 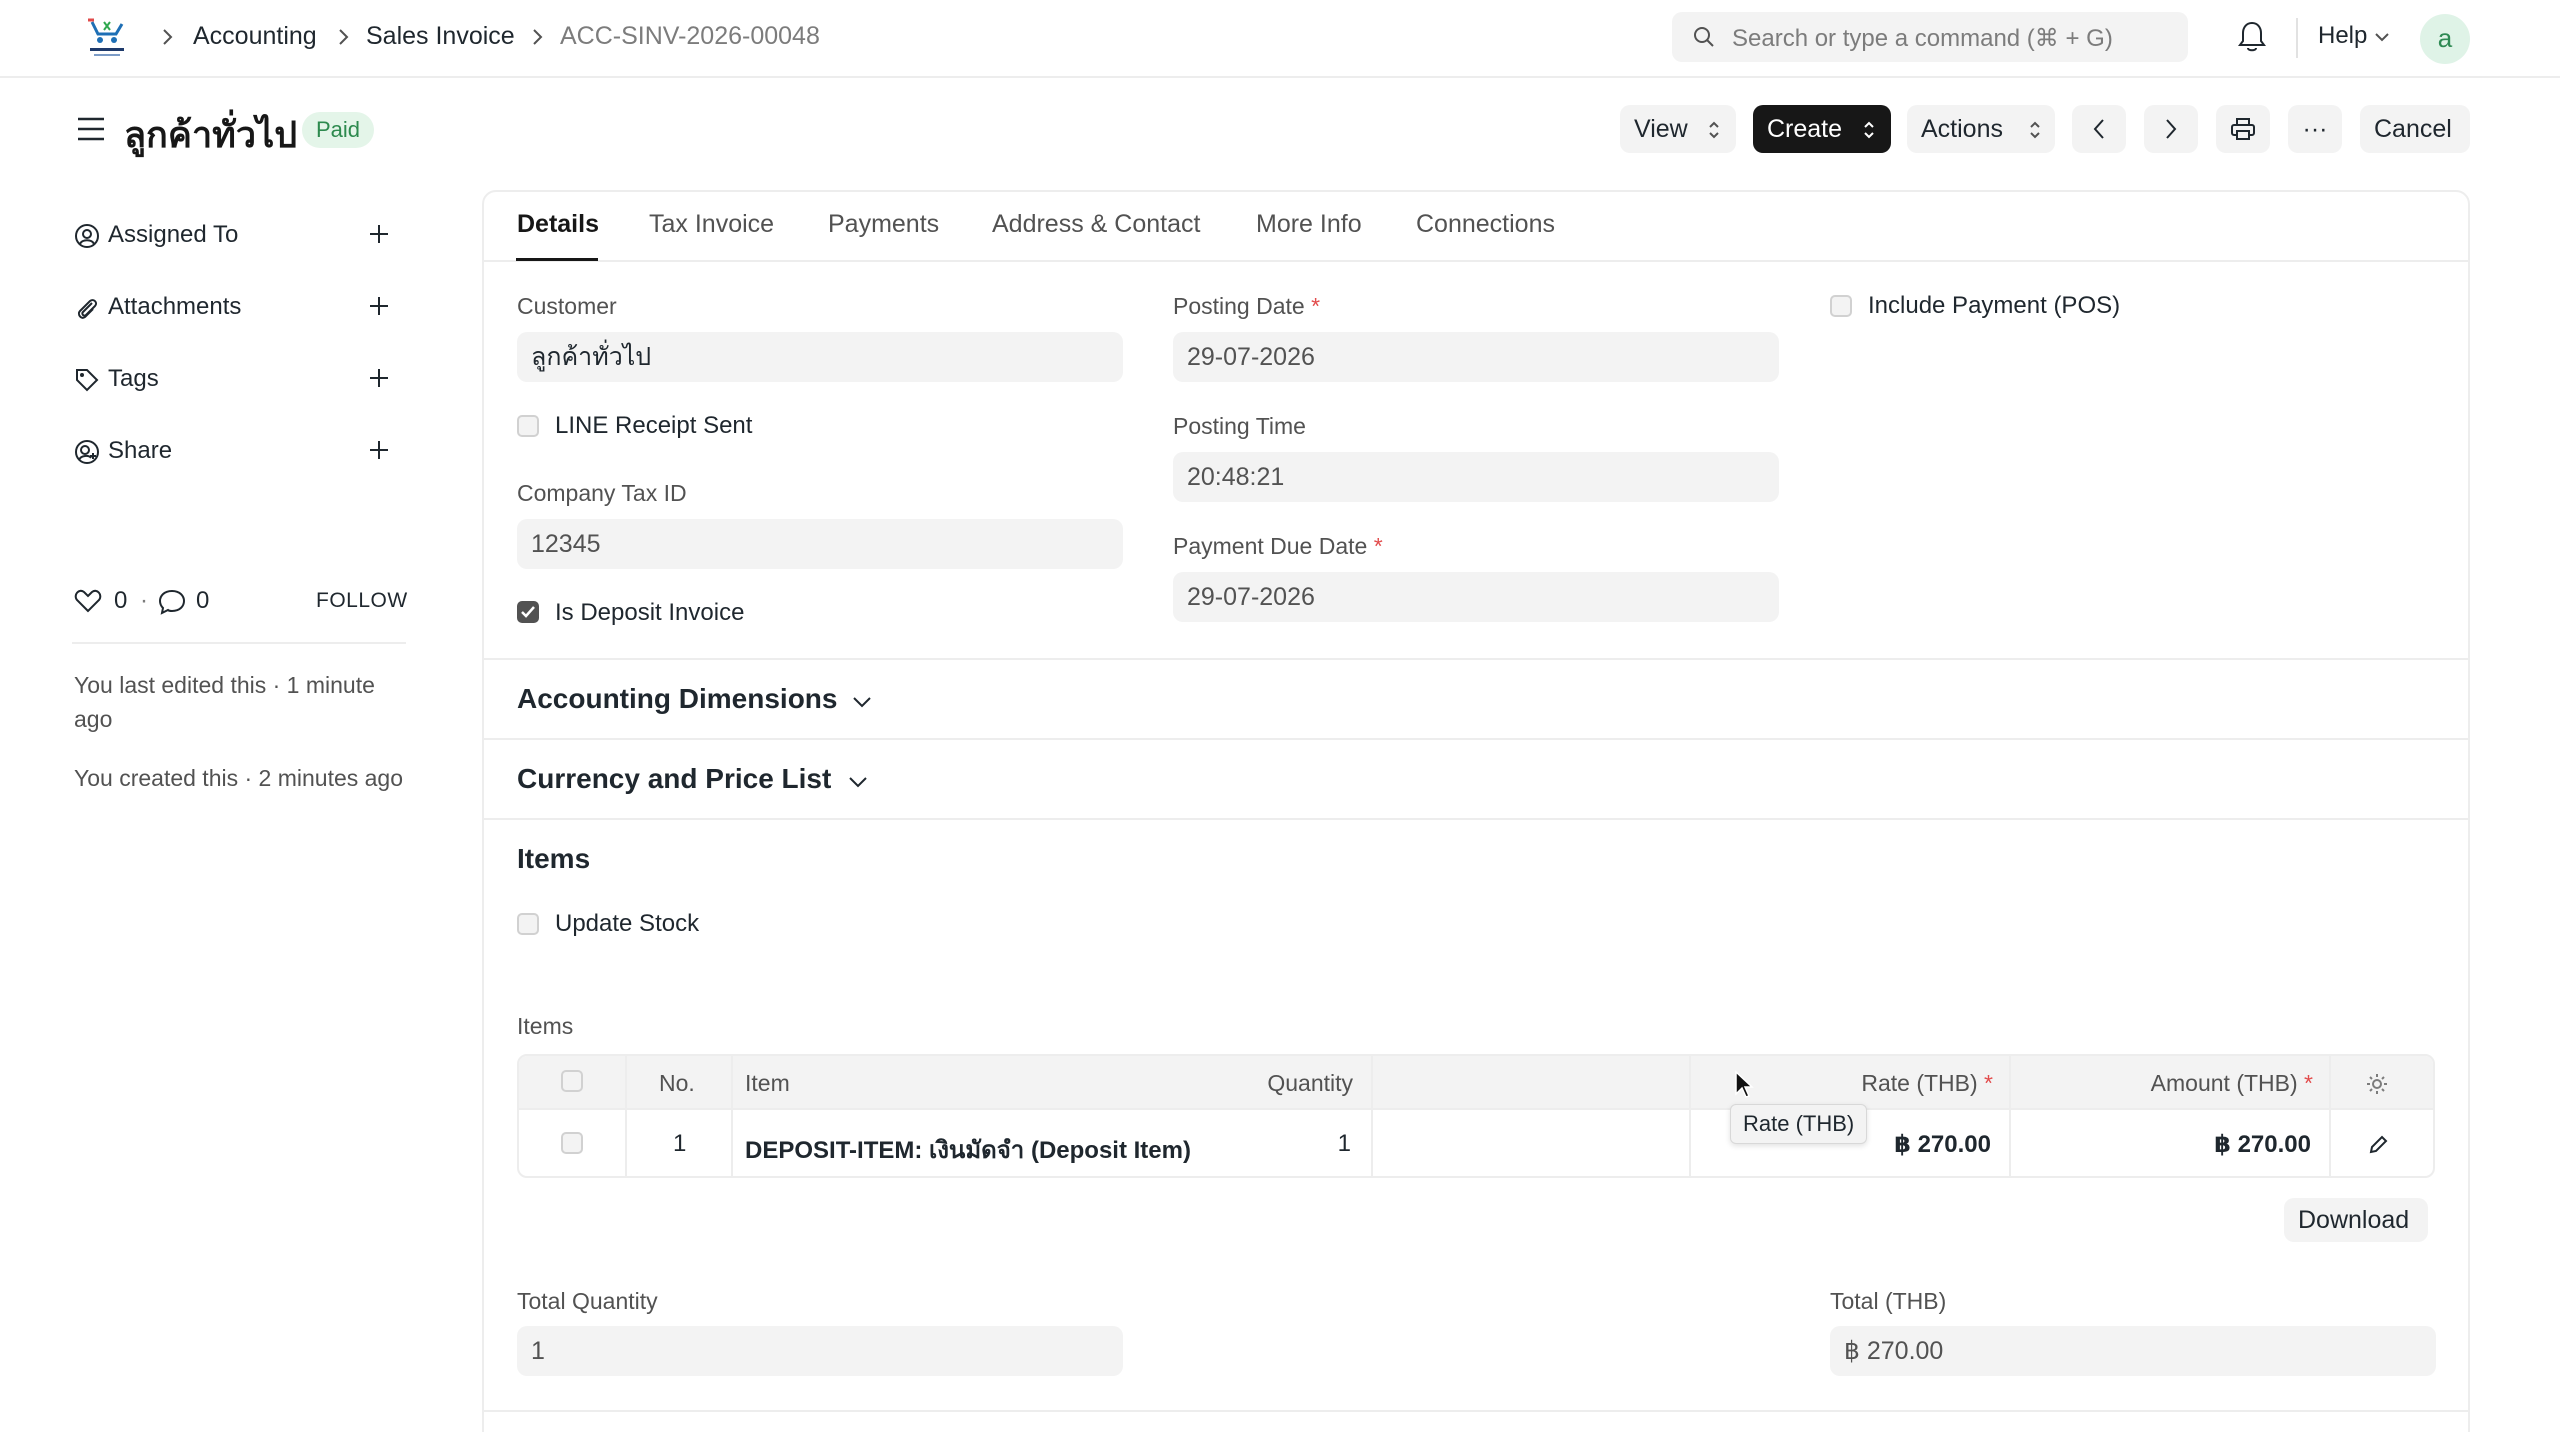 What do you see at coordinates (572, 1143) in the screenshot?
I see `row-select-checkbox` at bounding box center [572, 1143].